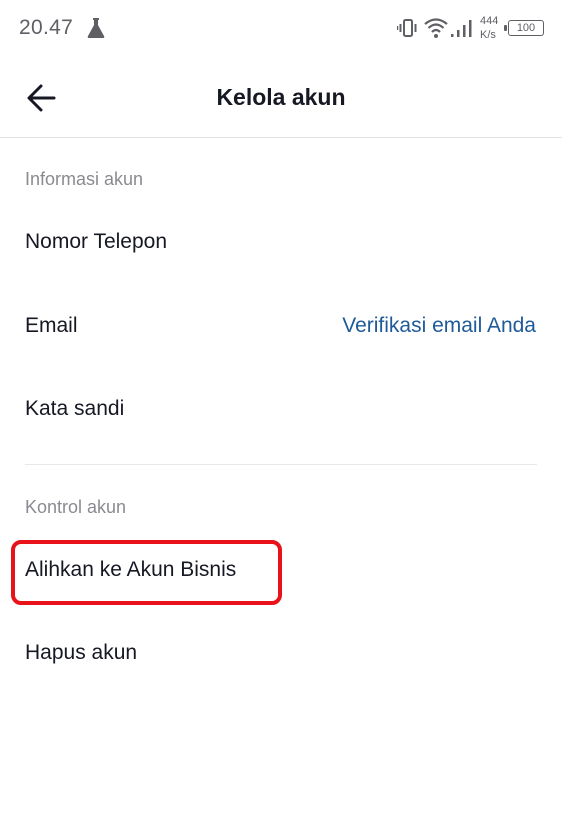 The image size is (562, 813). Describe the element at coordinates (436, 28) in the screenshot. I see `wifi-icon` at that location.